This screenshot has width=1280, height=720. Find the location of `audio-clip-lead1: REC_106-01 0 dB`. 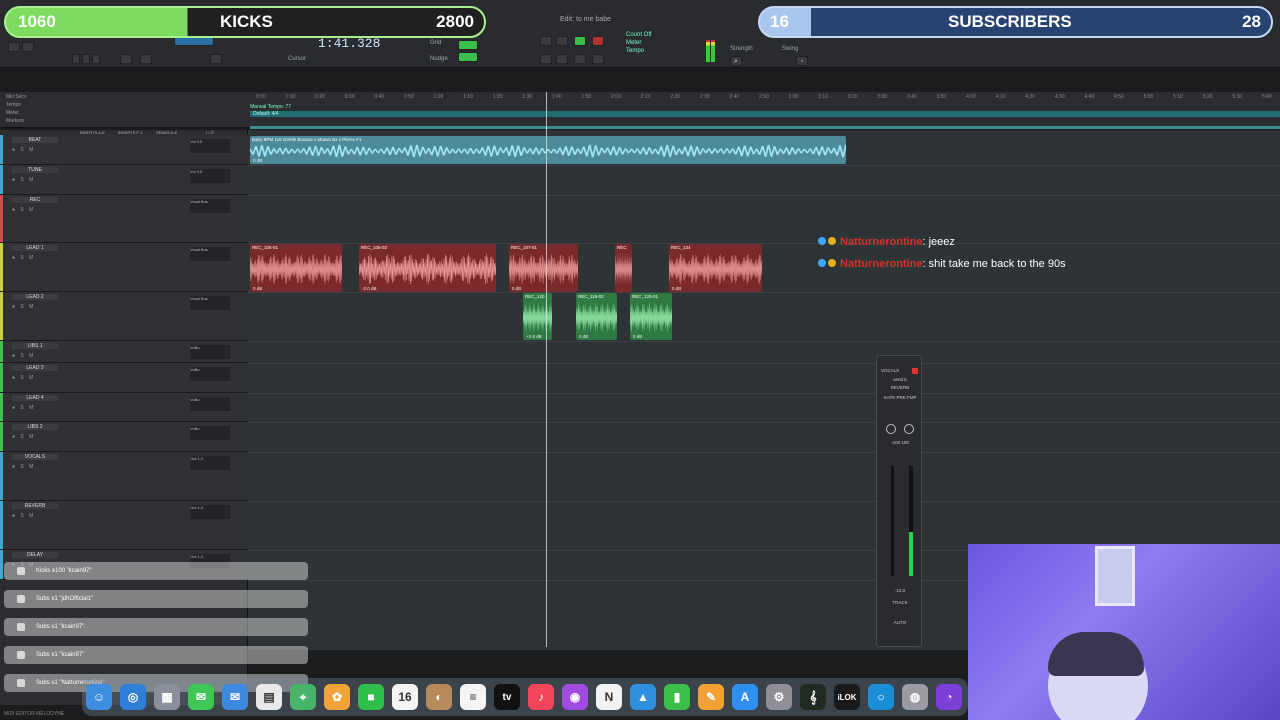

audio-clip-lead1: REC_106-01 0 dB is located at coordinates (296, 268).